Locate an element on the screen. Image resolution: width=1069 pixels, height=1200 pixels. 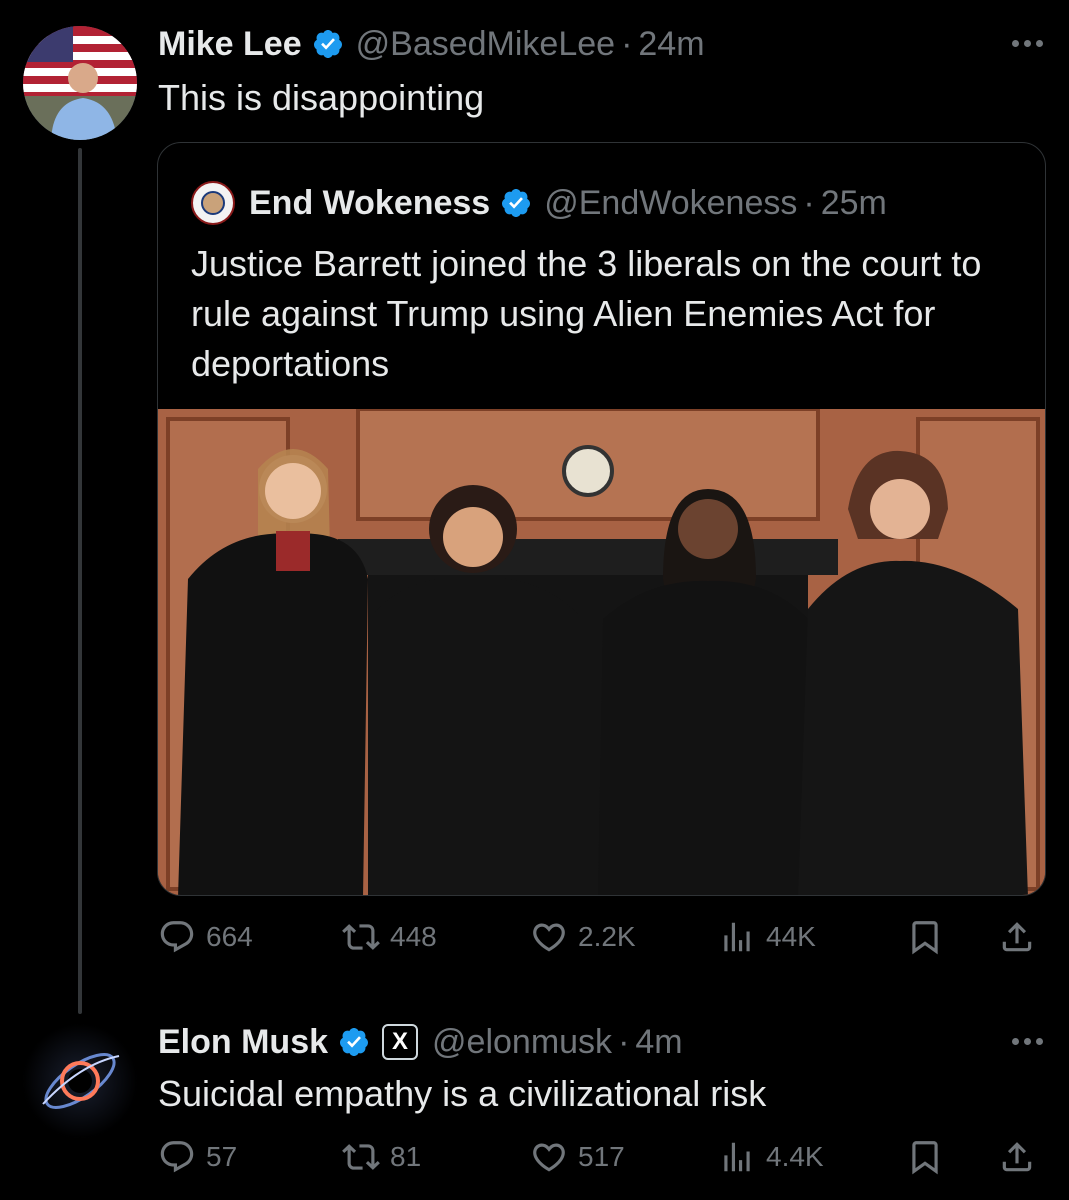
quoted-post-header: End Wokeness @EndWokeness · 25m is located at coordinates (539, 203).